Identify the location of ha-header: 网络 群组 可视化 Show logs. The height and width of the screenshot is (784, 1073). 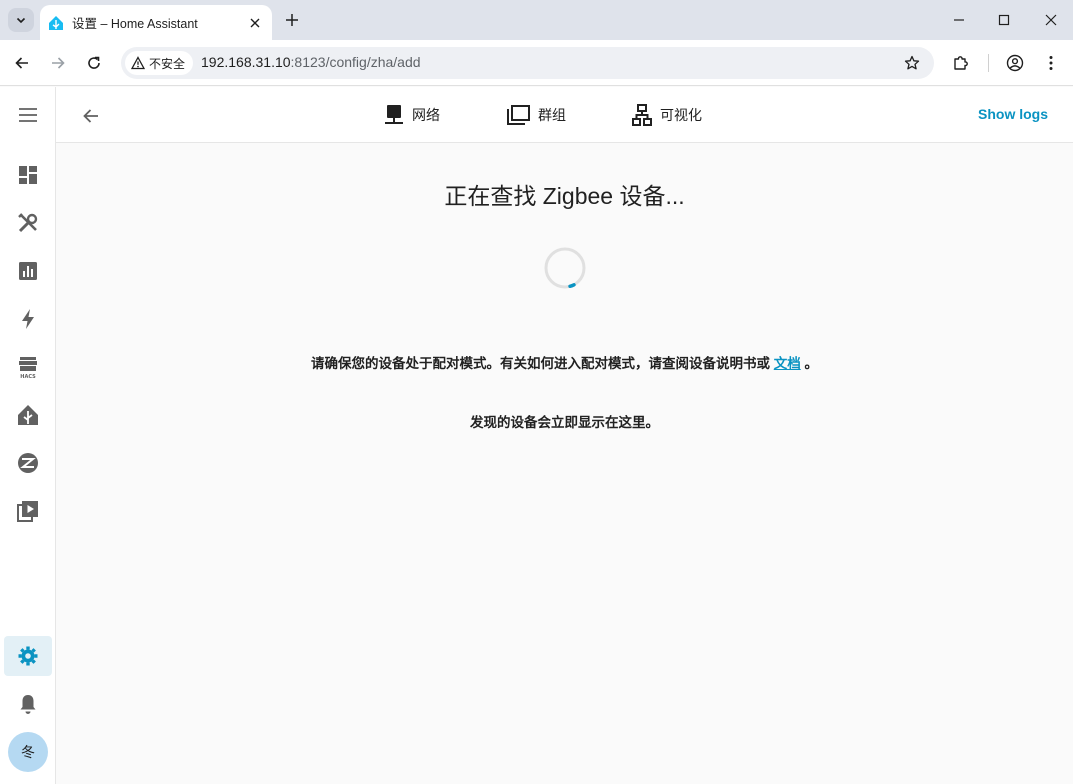
(564, 115).